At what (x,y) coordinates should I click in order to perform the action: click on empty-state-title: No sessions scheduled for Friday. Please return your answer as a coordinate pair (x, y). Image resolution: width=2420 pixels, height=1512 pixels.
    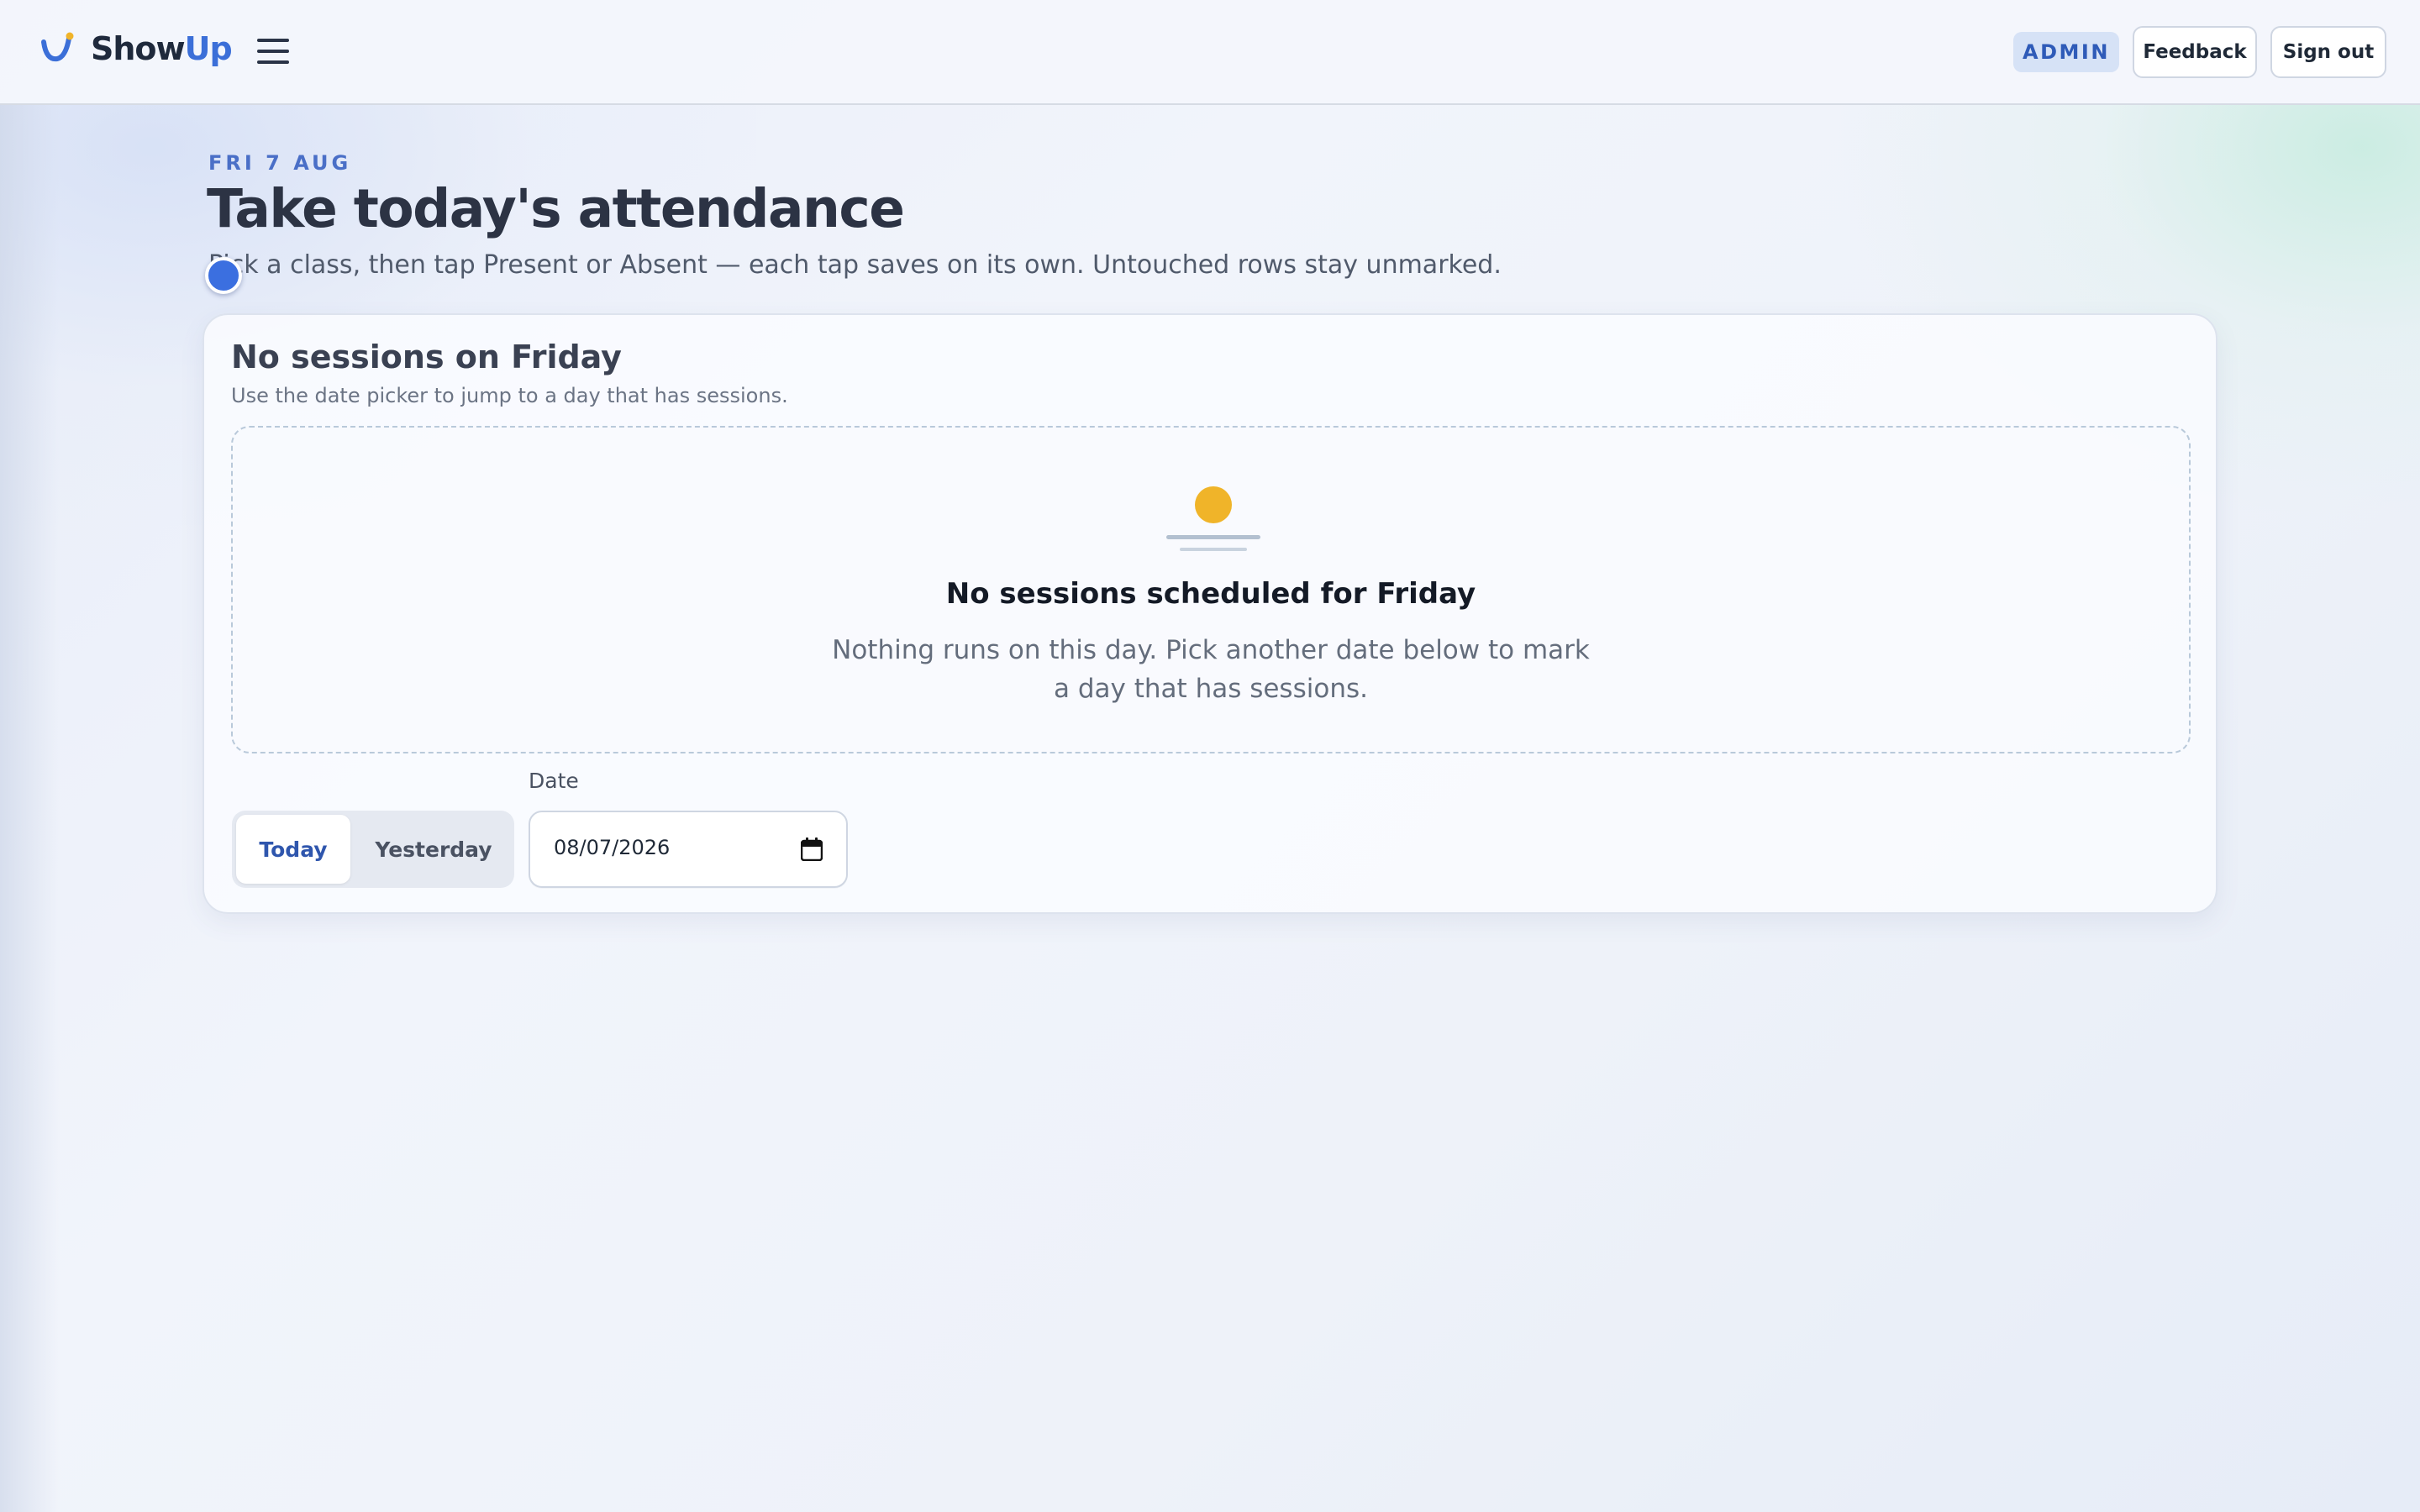
    Looking at the image, I should click on (1210, 594).